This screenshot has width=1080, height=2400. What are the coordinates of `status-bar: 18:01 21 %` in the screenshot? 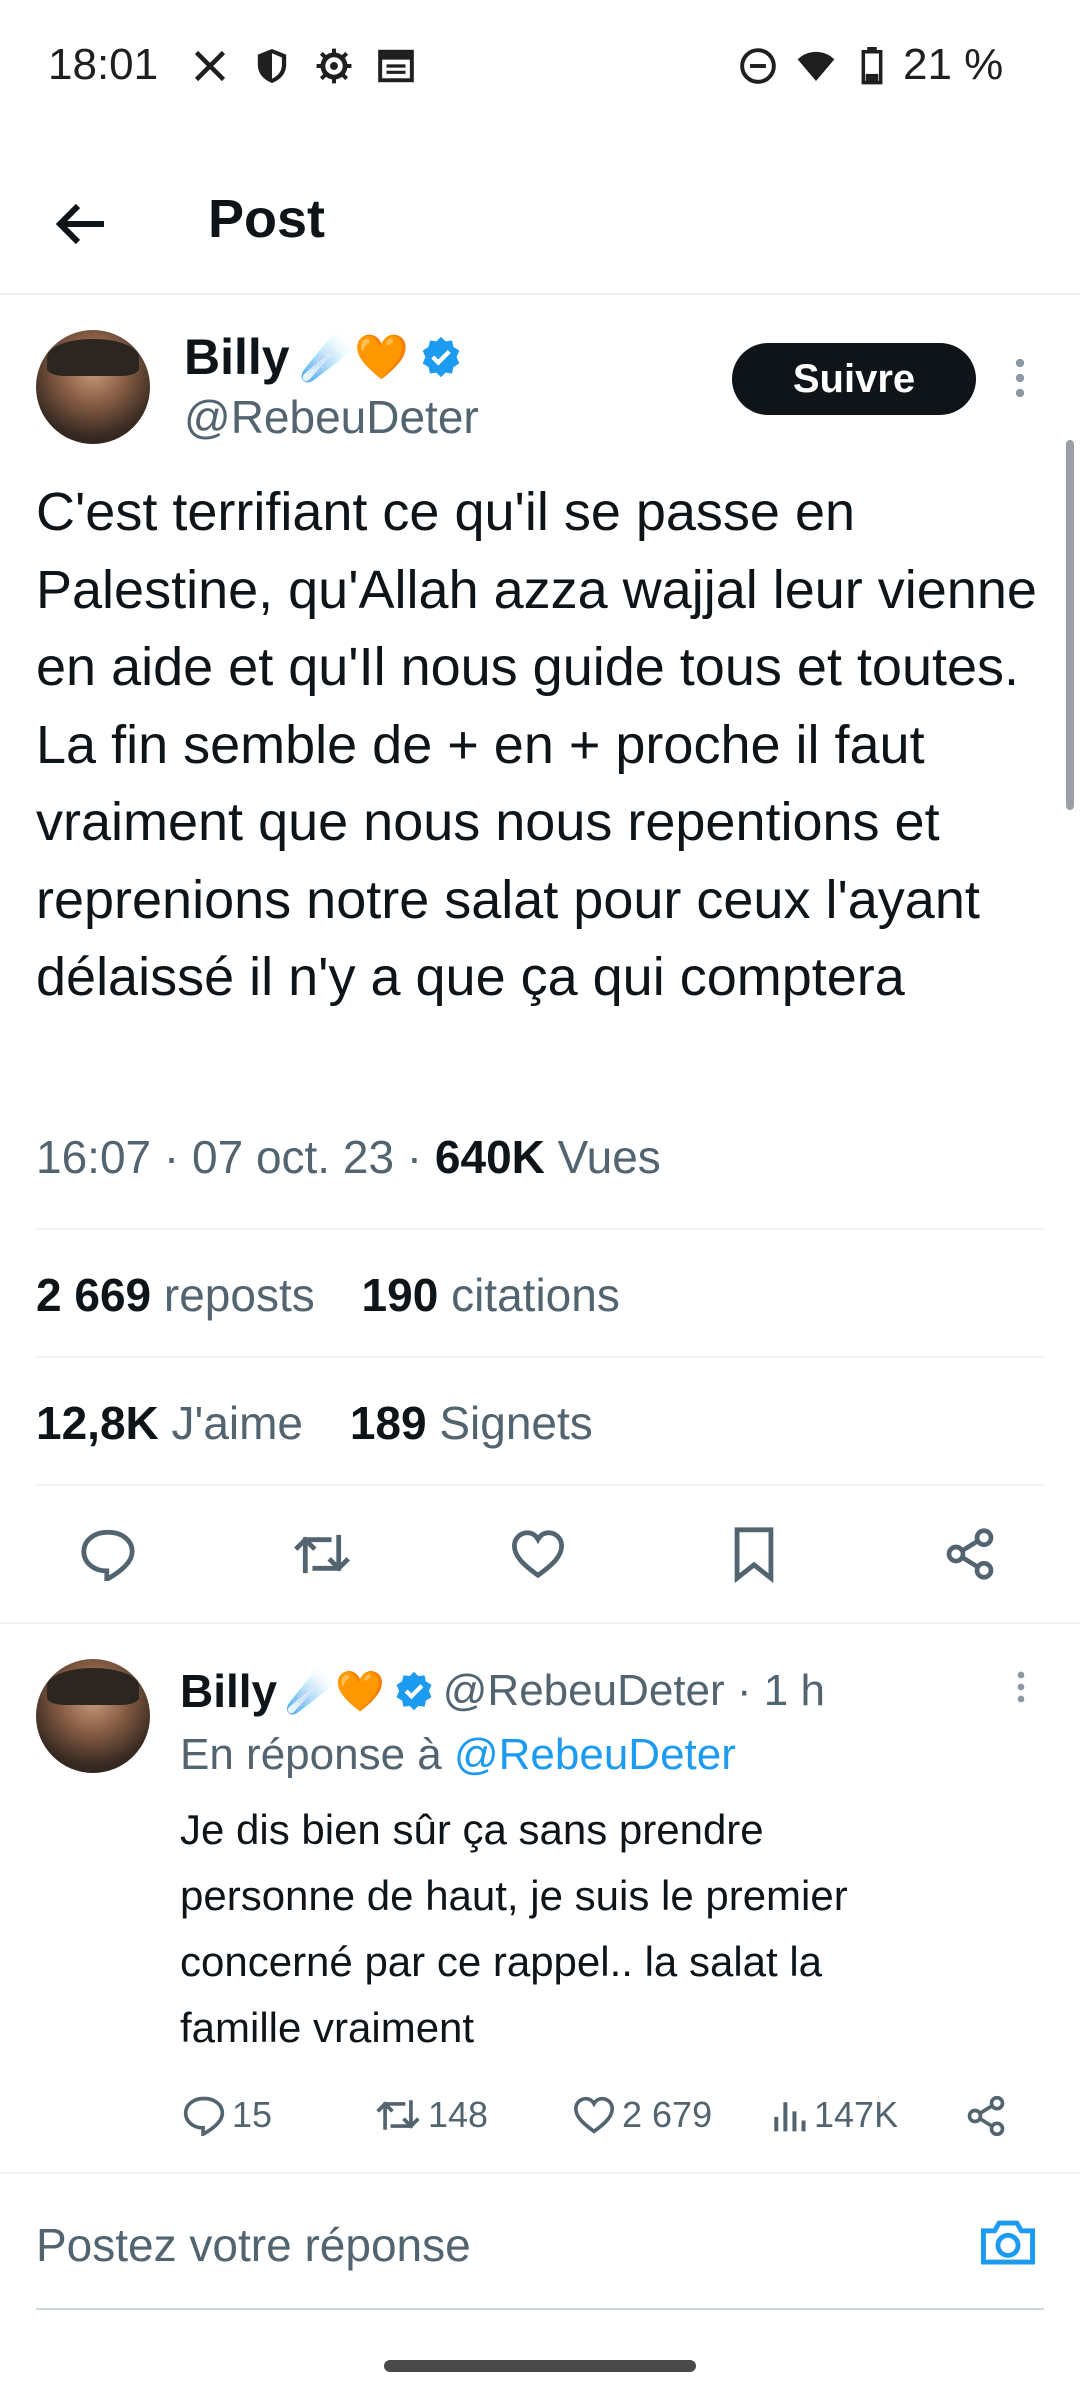 It's located at (540, 70).